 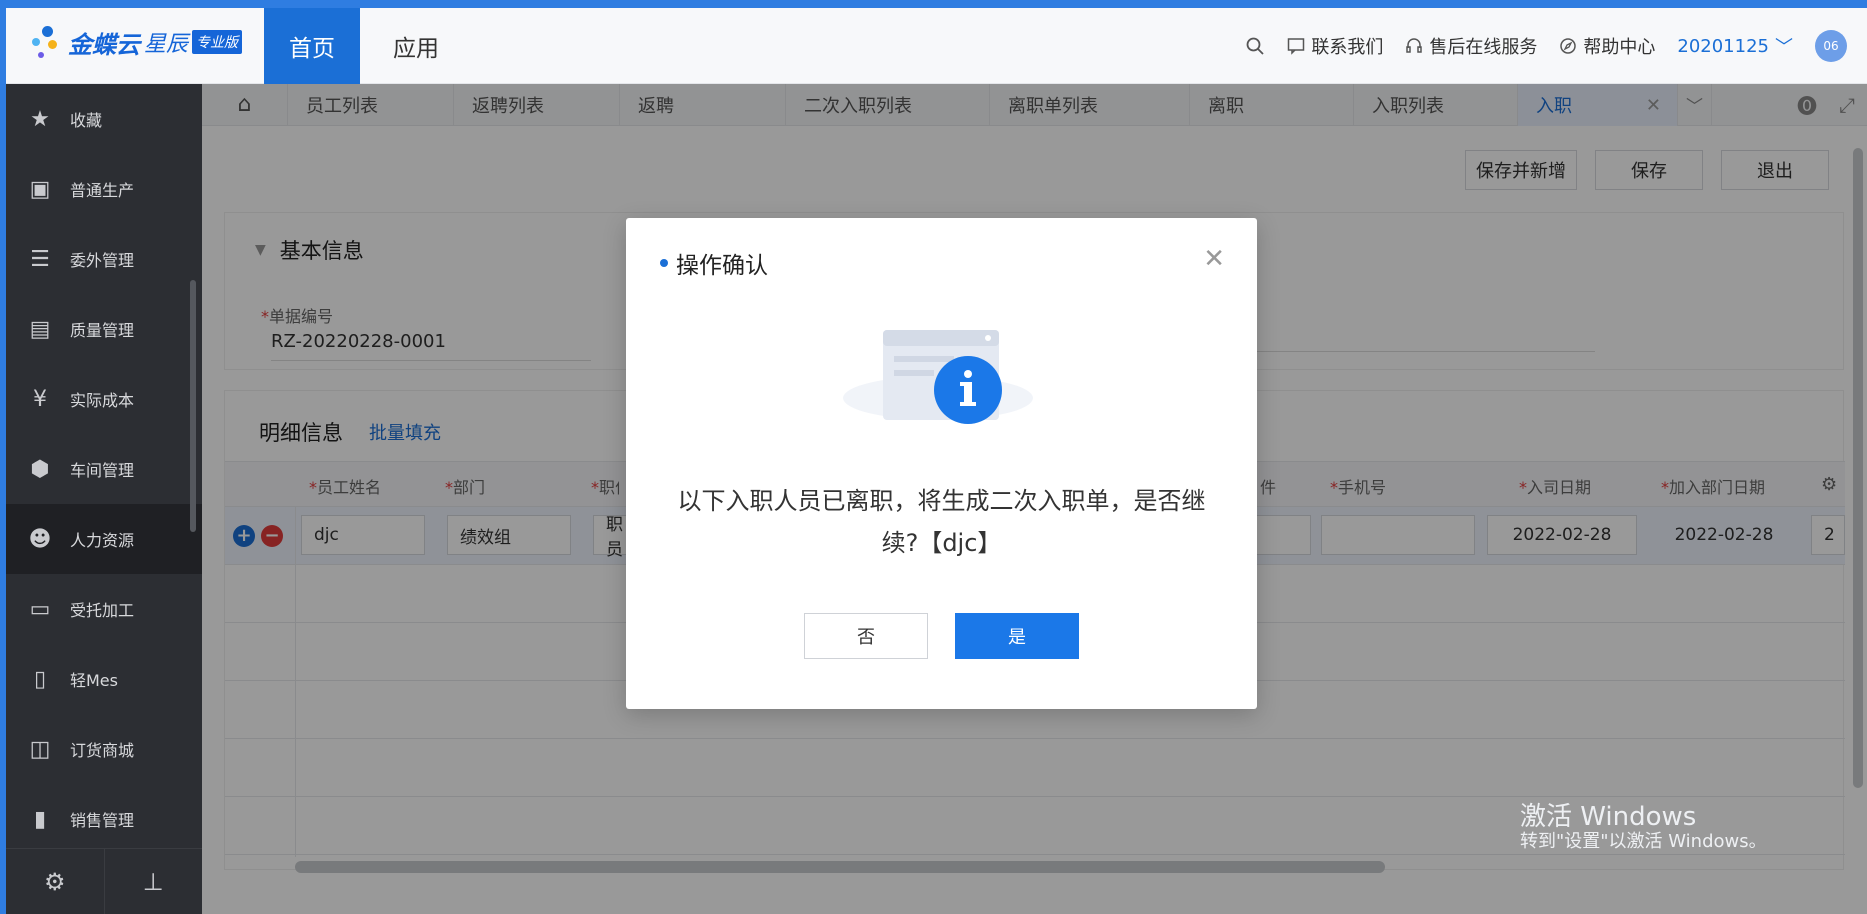 I want to click on sidebar-item: ▣ 普通生产, so click(x=104, y=189).